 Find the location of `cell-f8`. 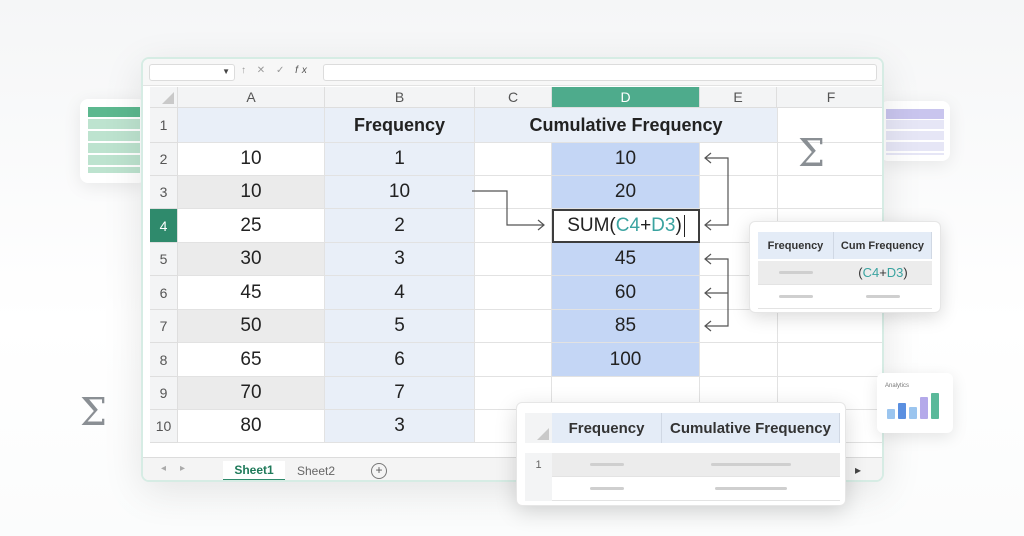

cell-f8 is located at coordinates (830, 360).